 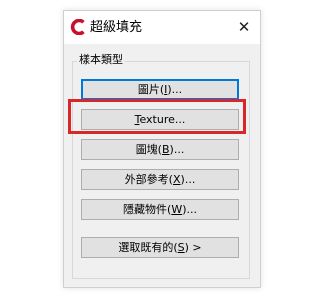 I want to click on button-text: 圖塊(, so click(x=148, y=149).